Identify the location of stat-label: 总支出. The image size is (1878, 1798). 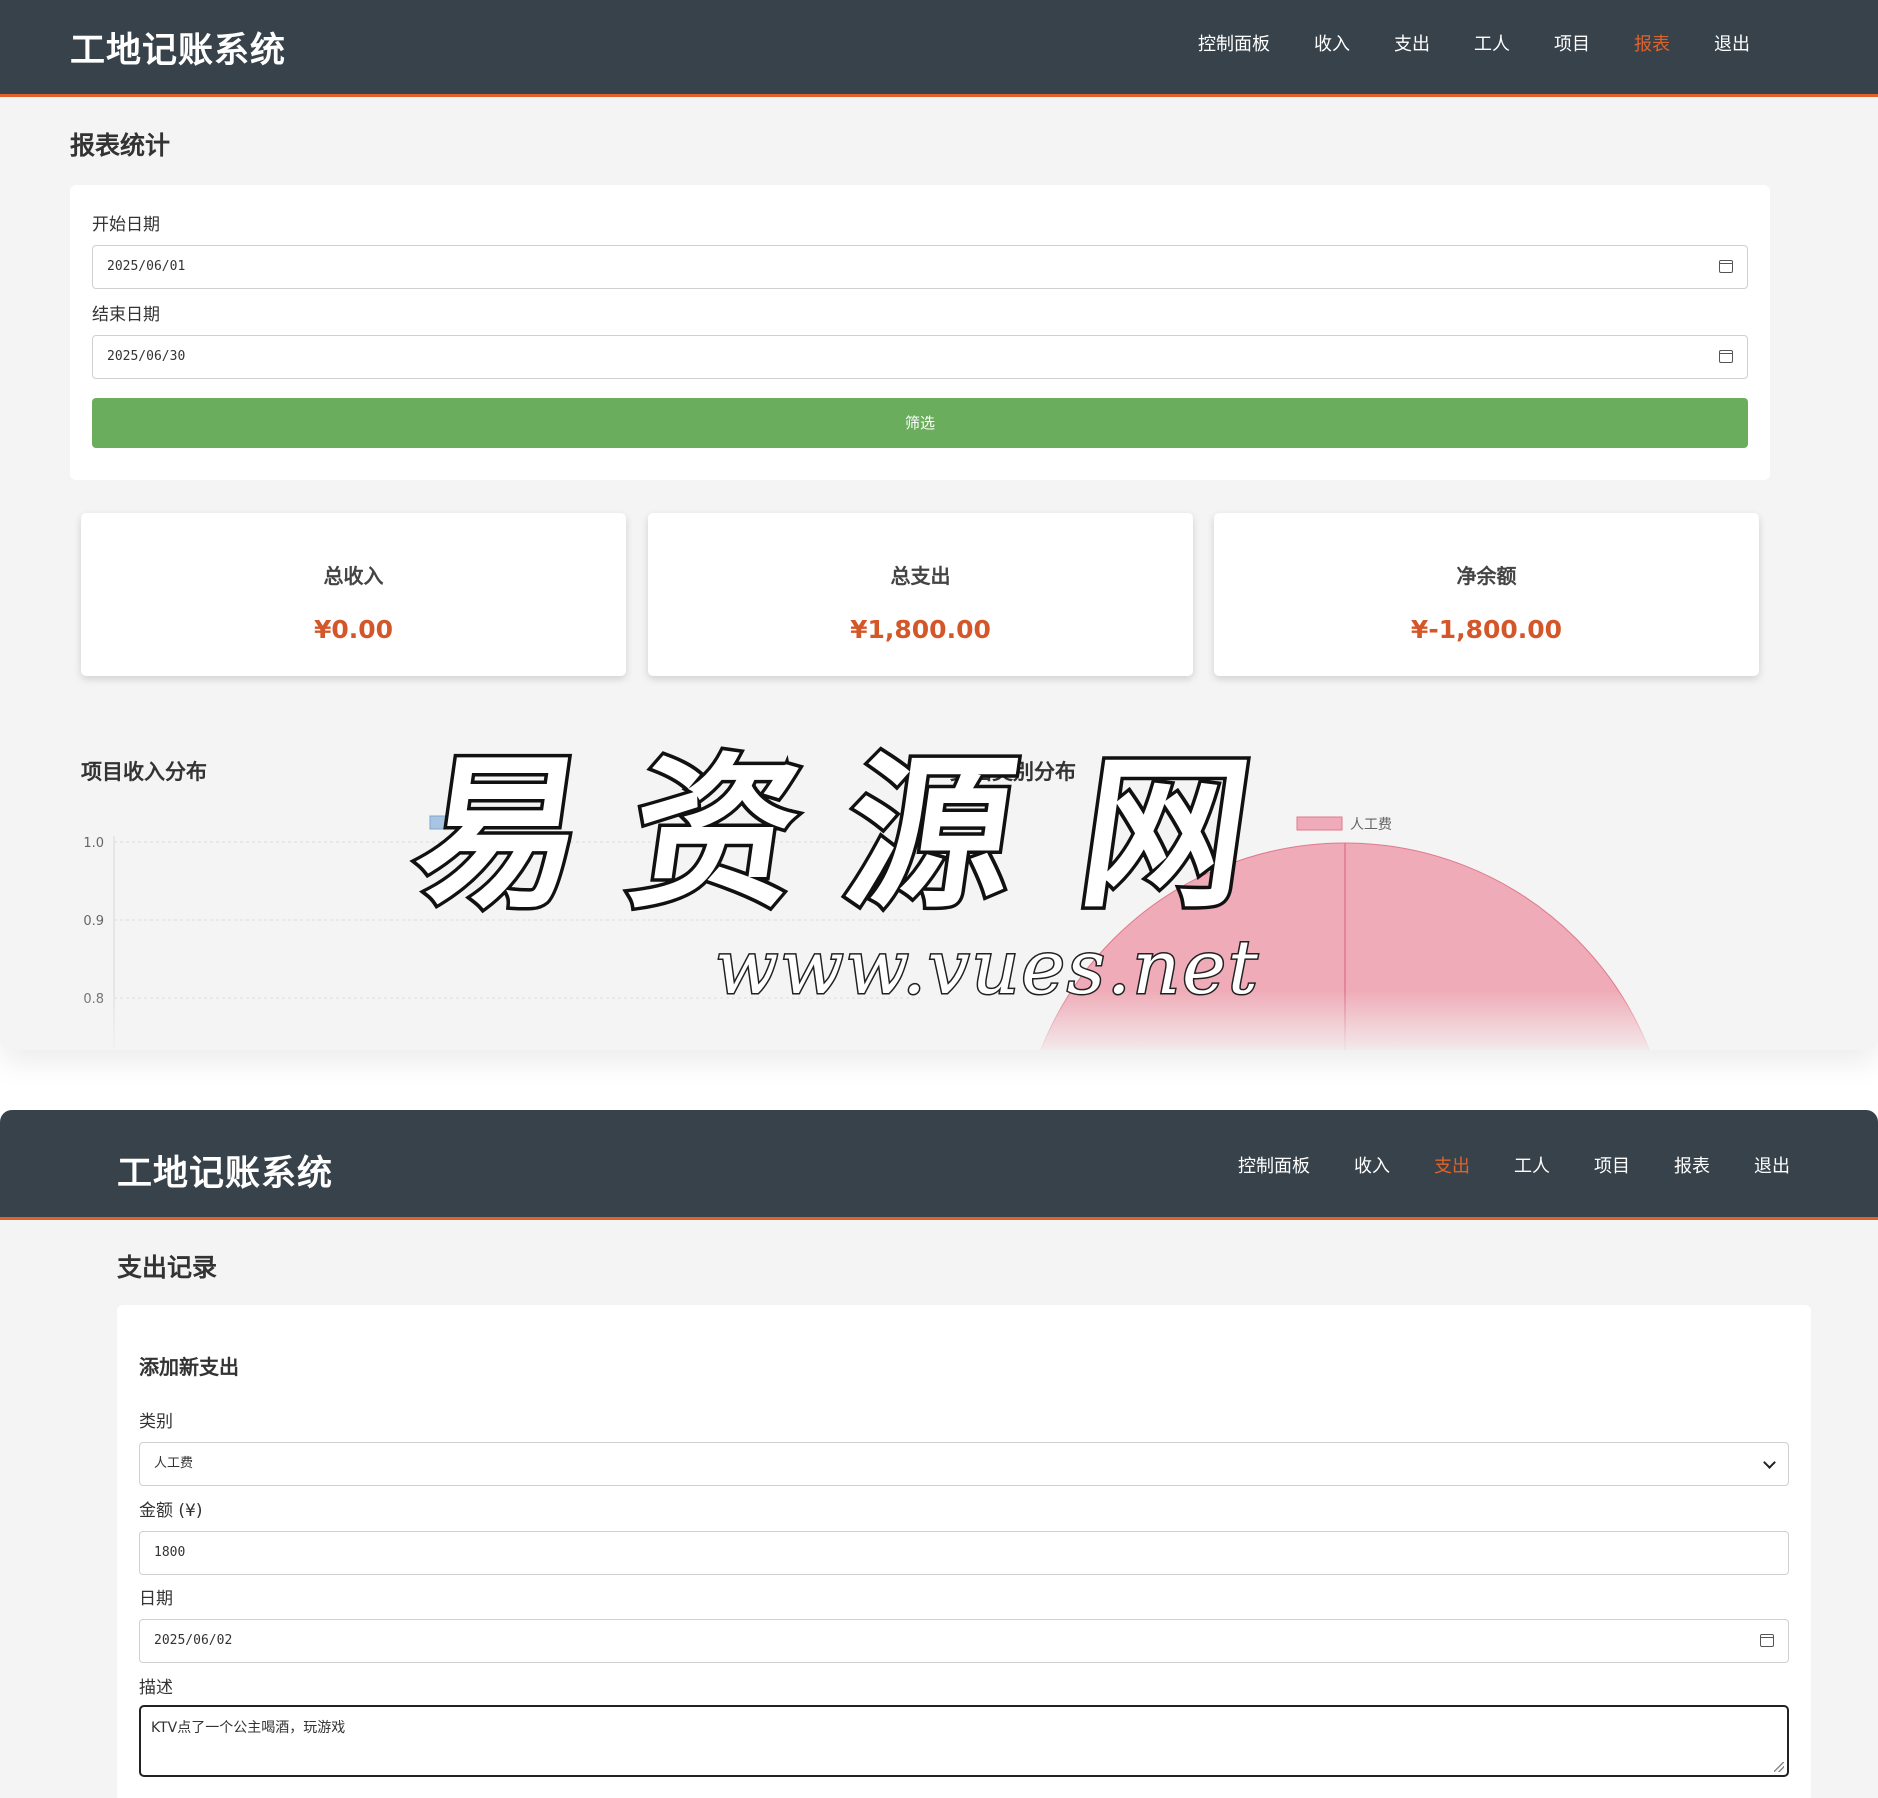
(920, 576).